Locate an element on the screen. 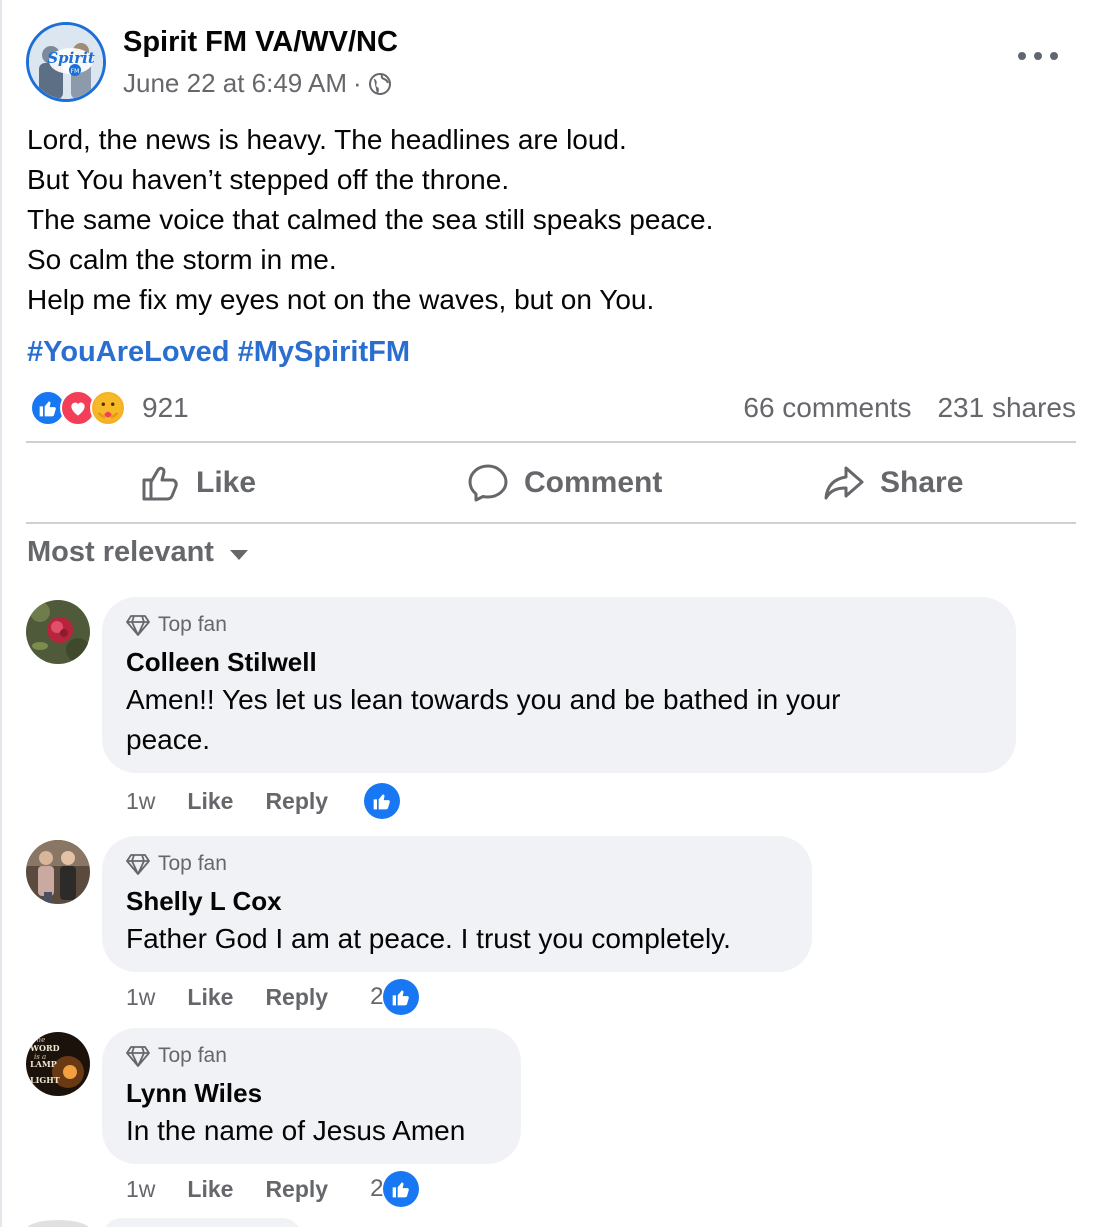  comment-text-line: In the name of Jesus Amen is located at coordinates (296, 1130).